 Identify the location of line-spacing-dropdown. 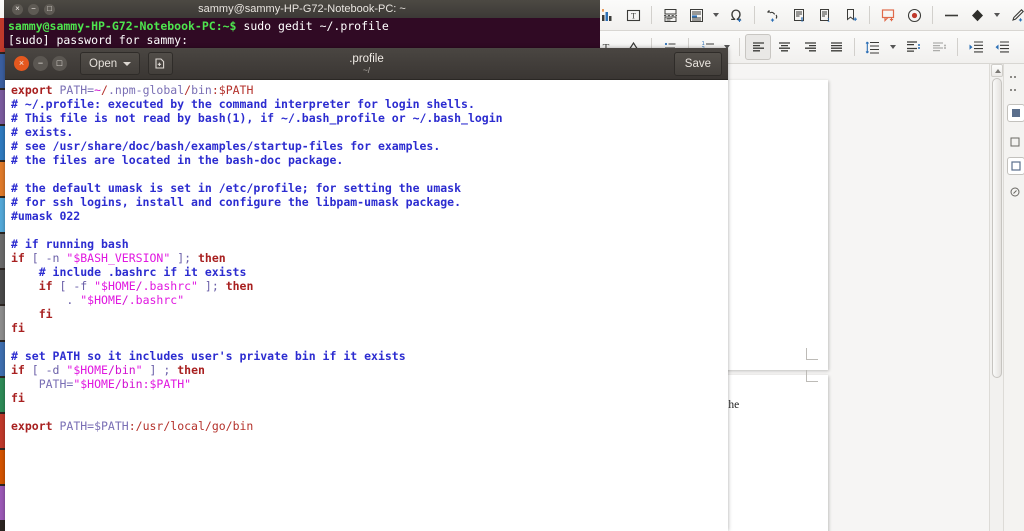
(893, 47).